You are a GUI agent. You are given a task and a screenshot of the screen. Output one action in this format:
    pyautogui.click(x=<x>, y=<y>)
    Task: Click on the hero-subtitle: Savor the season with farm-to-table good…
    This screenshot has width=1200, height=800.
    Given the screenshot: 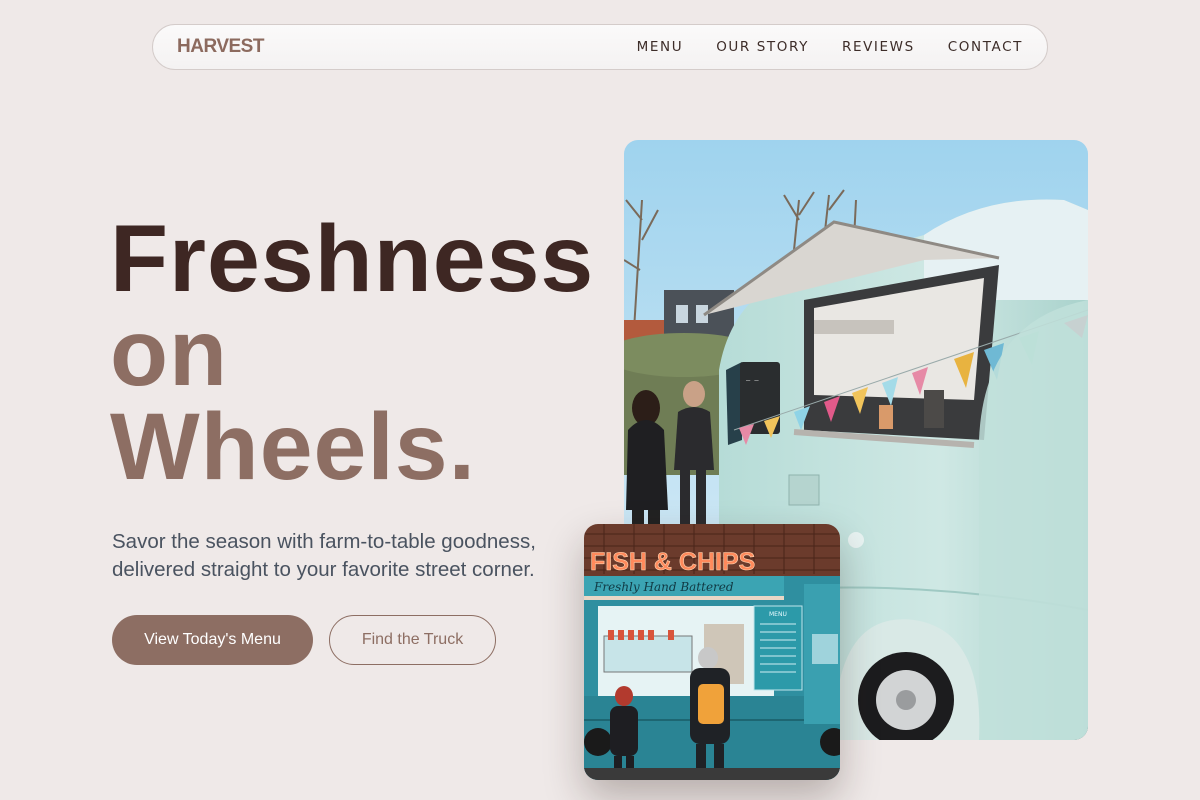 What is the action you would take?
    pyautogui.click(x=324, y=555)
    